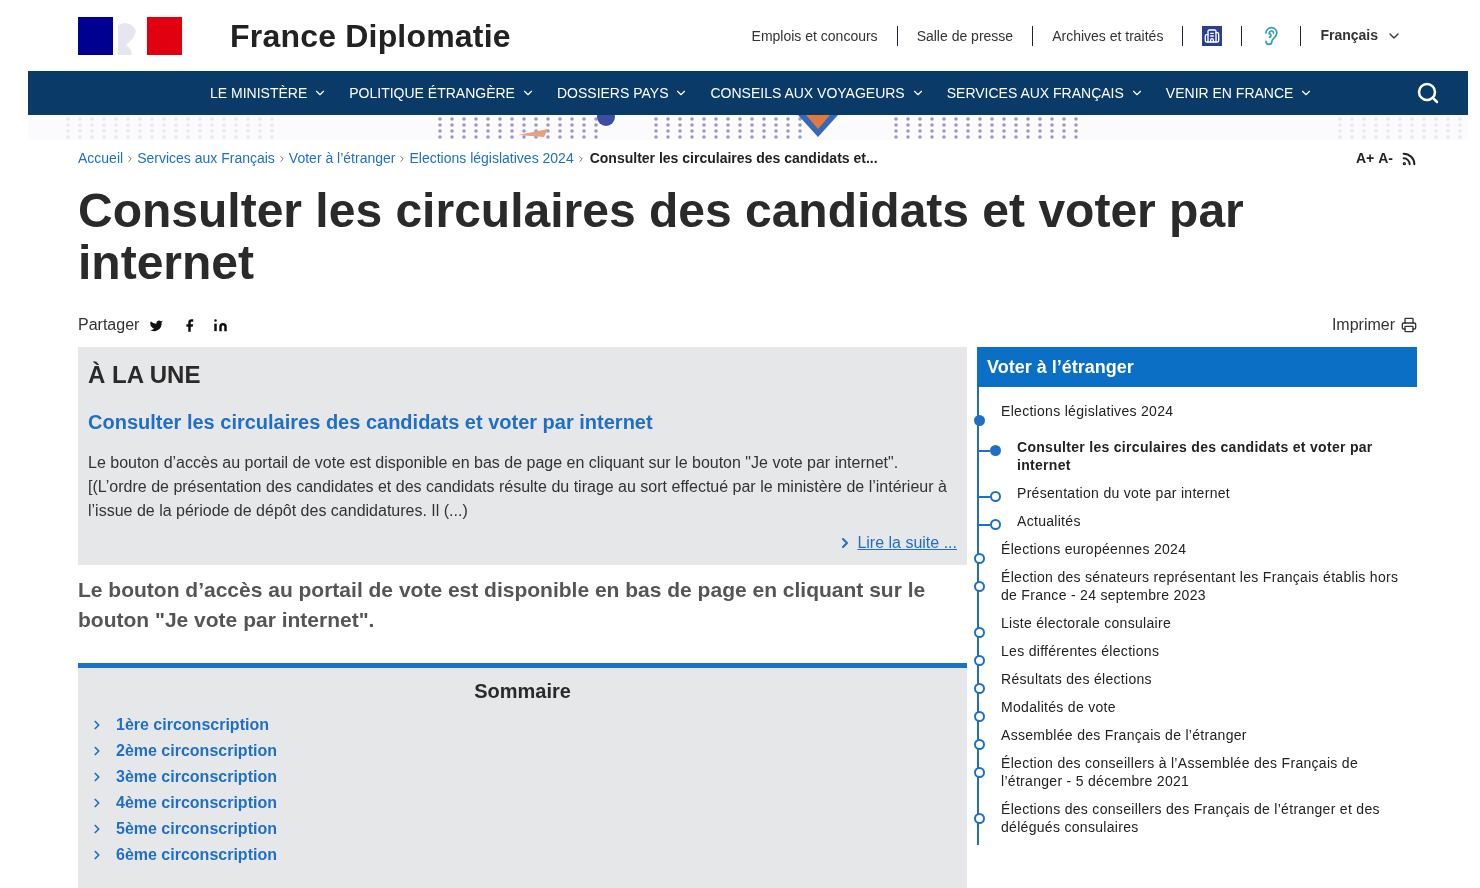 The image size is (1480, 888). I want to click on printer-icon, so click(1409, 325).